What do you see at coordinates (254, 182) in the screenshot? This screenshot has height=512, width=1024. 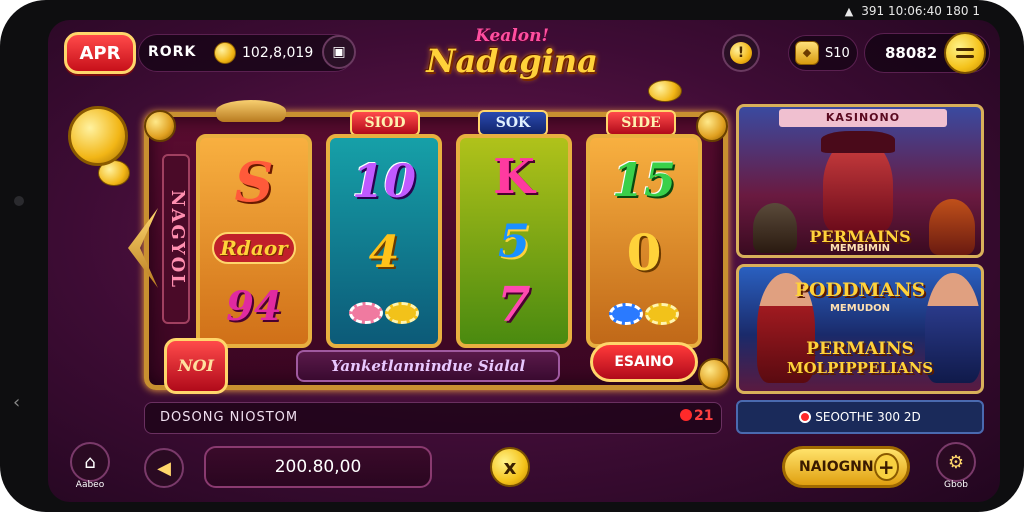 I see `reel-symbol: S` at bounding box center [254, 182].